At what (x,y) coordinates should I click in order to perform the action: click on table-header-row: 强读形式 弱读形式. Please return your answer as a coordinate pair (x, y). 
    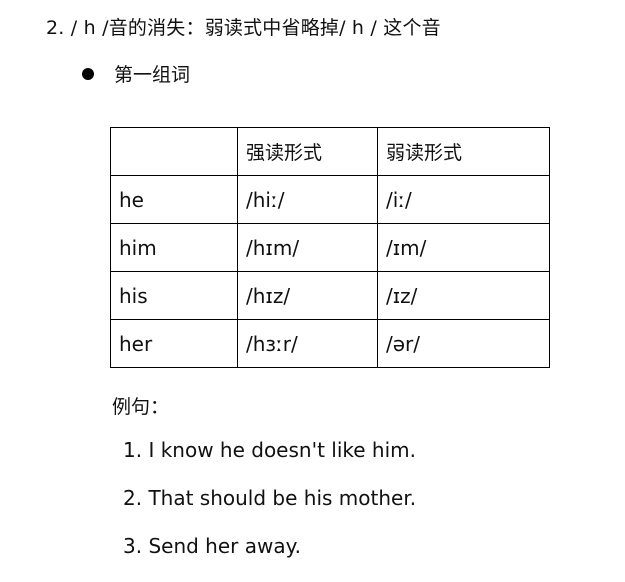
    Looking at the image, I should click on (330, 151).